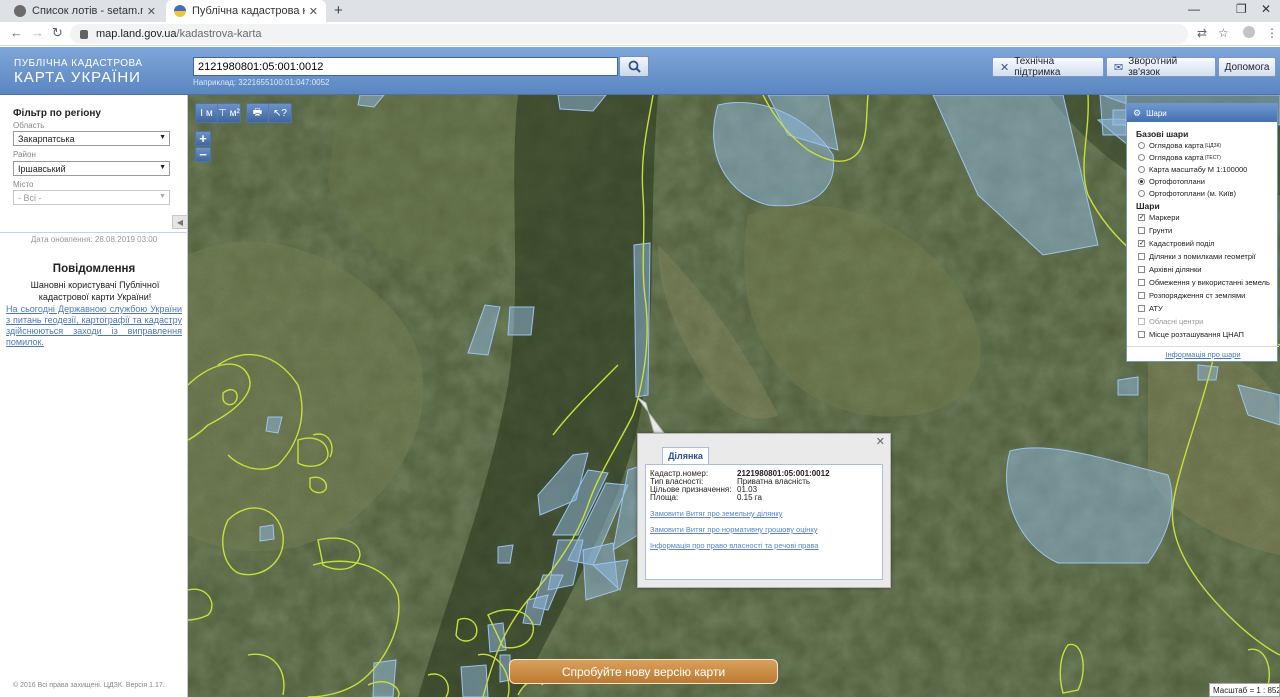 The width and height of the screenshot is (1280, 697). Describe the element at coordinates (1005, 67) in the screenshot. I see `tools-icon: ✕` at that location.